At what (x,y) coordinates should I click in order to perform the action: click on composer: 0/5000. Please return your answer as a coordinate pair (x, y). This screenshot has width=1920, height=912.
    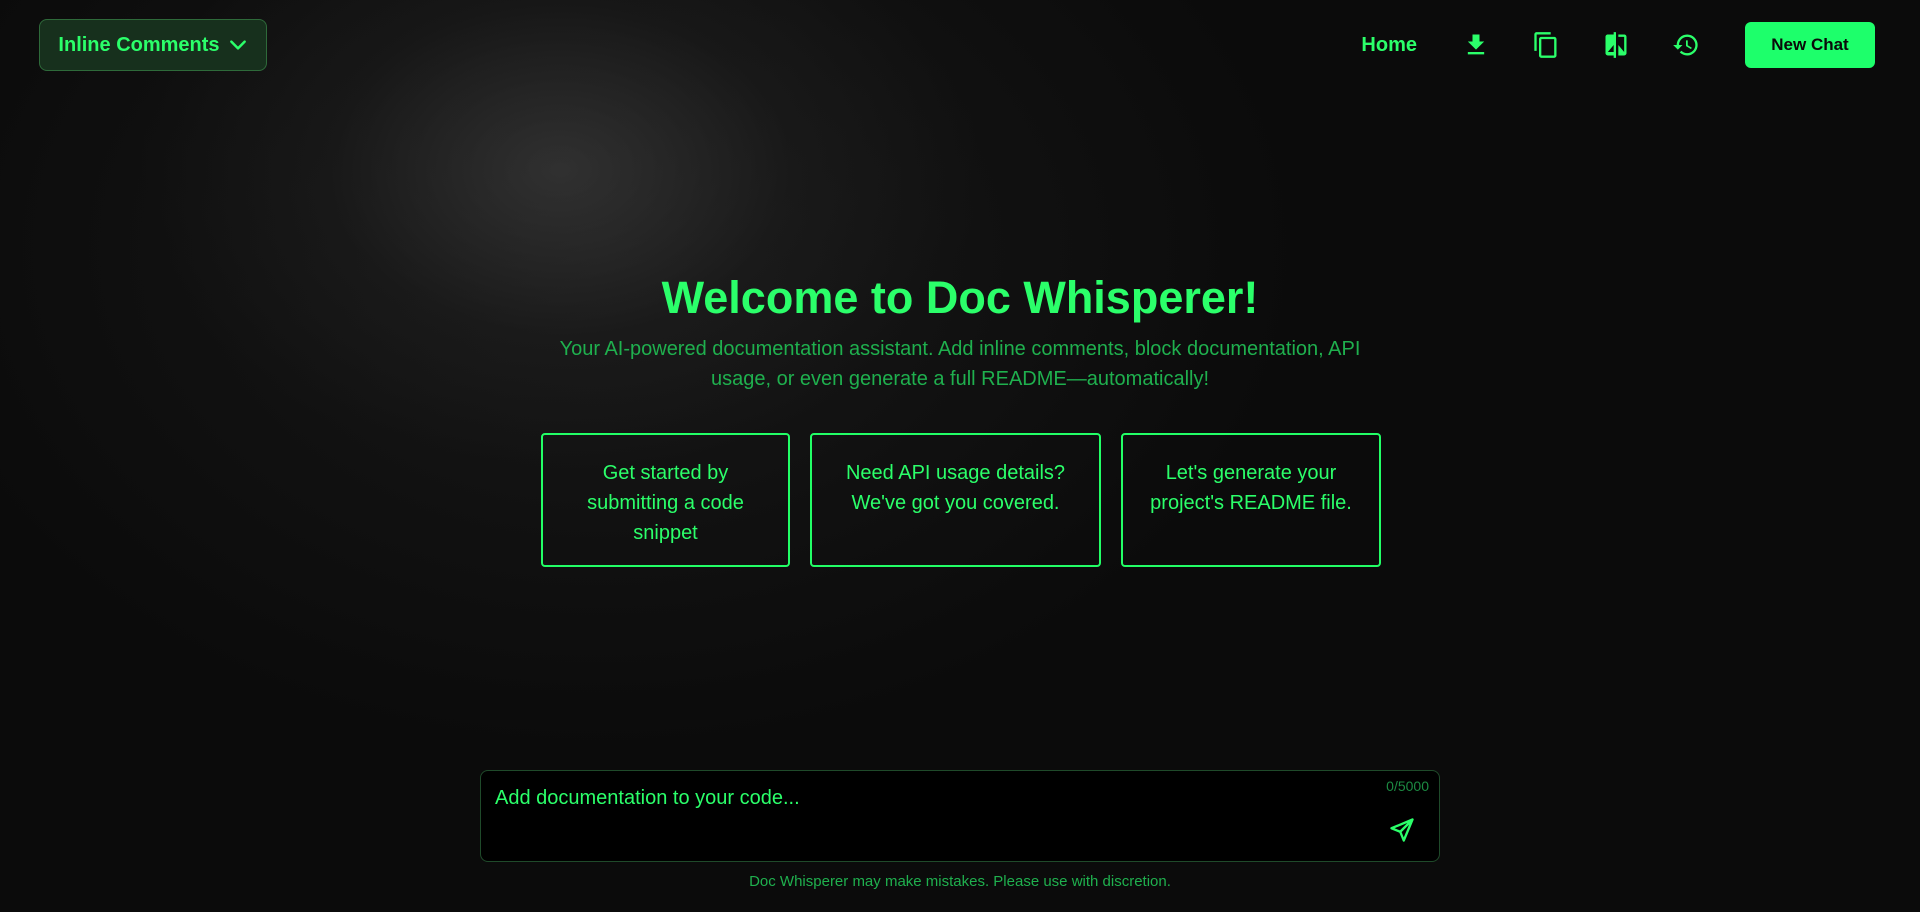
    Looking at the image, I should click on (960, 816).